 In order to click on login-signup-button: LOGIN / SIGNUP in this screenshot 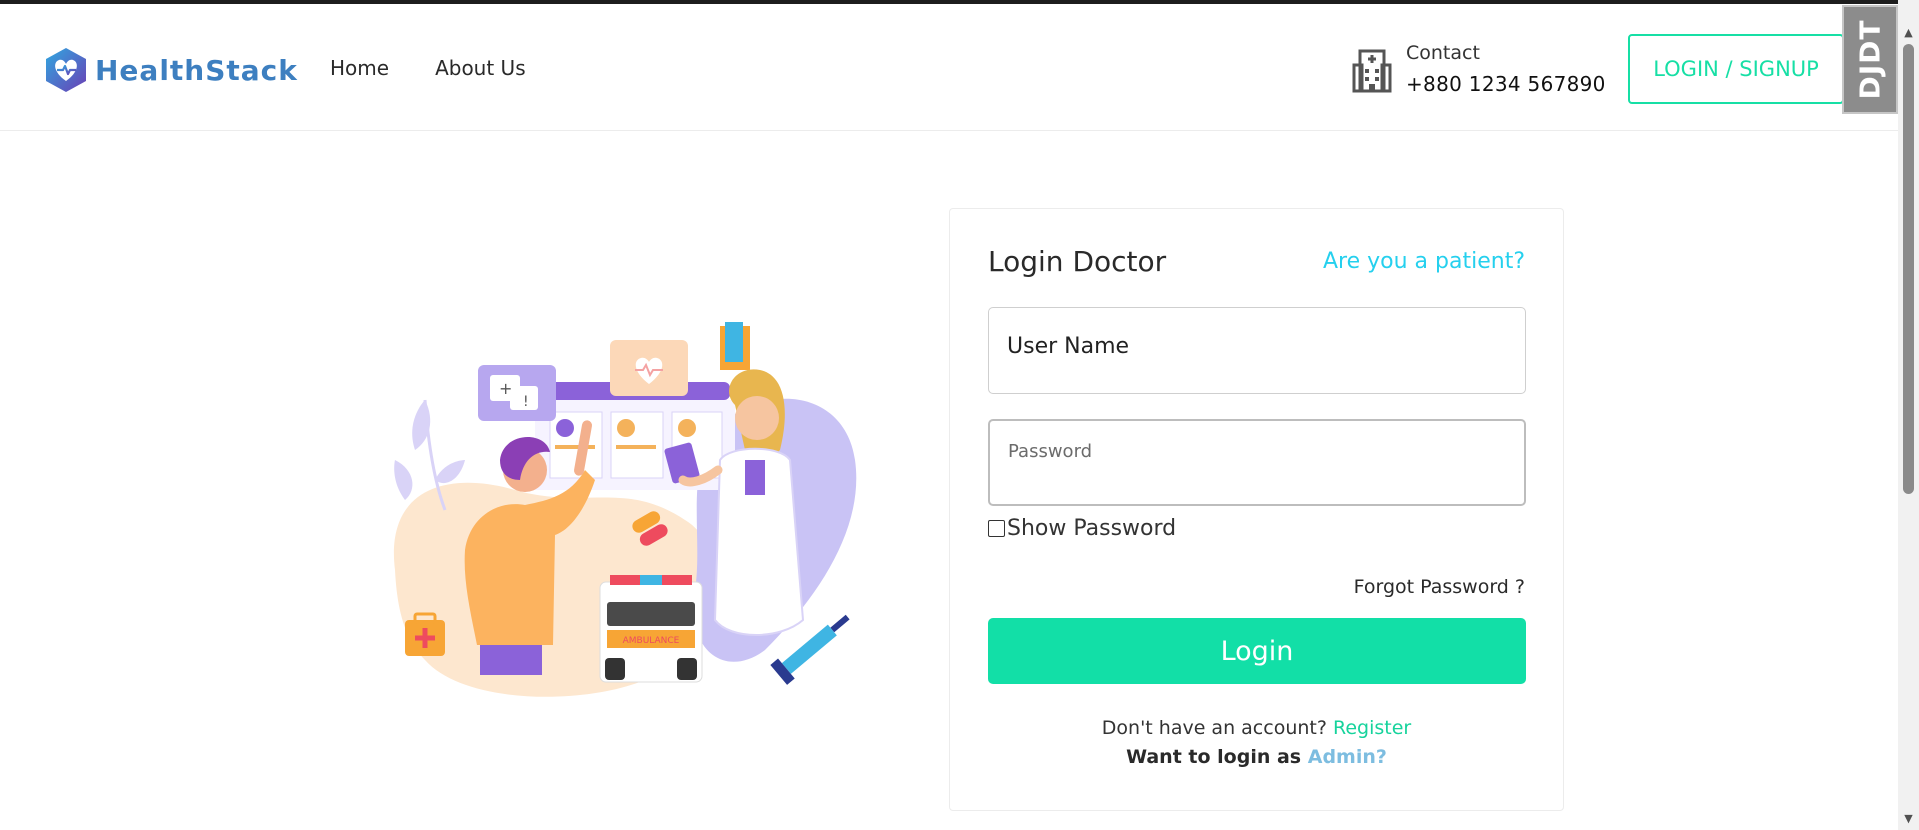, I will do `click(1736, 69)`.